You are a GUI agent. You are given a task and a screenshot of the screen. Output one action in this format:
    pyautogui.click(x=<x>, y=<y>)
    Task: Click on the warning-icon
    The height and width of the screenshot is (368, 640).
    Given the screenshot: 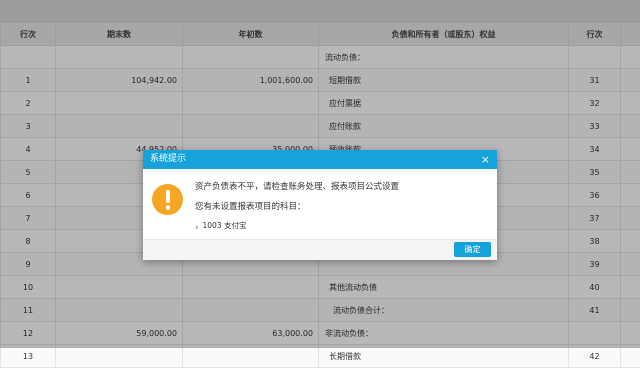 What is the action you would take?
    pyautogui.click(x=167, y=199)
    